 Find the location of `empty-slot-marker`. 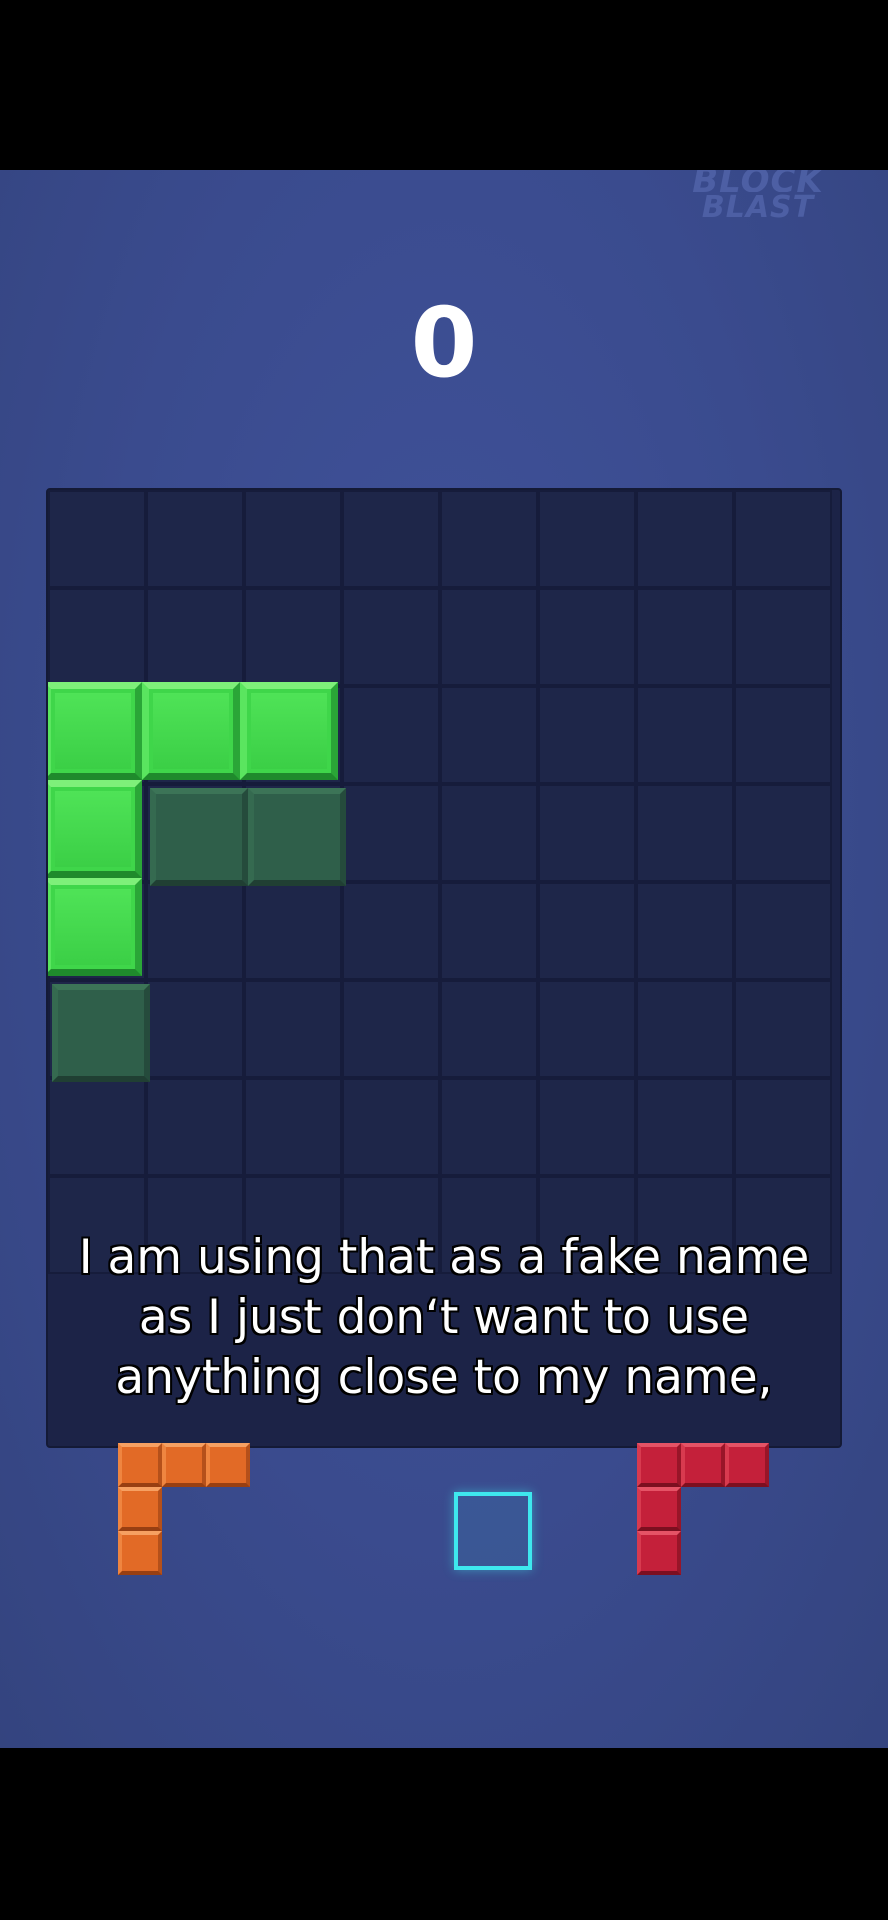

empty-slot-marker is located at coordinates (493, 1531).